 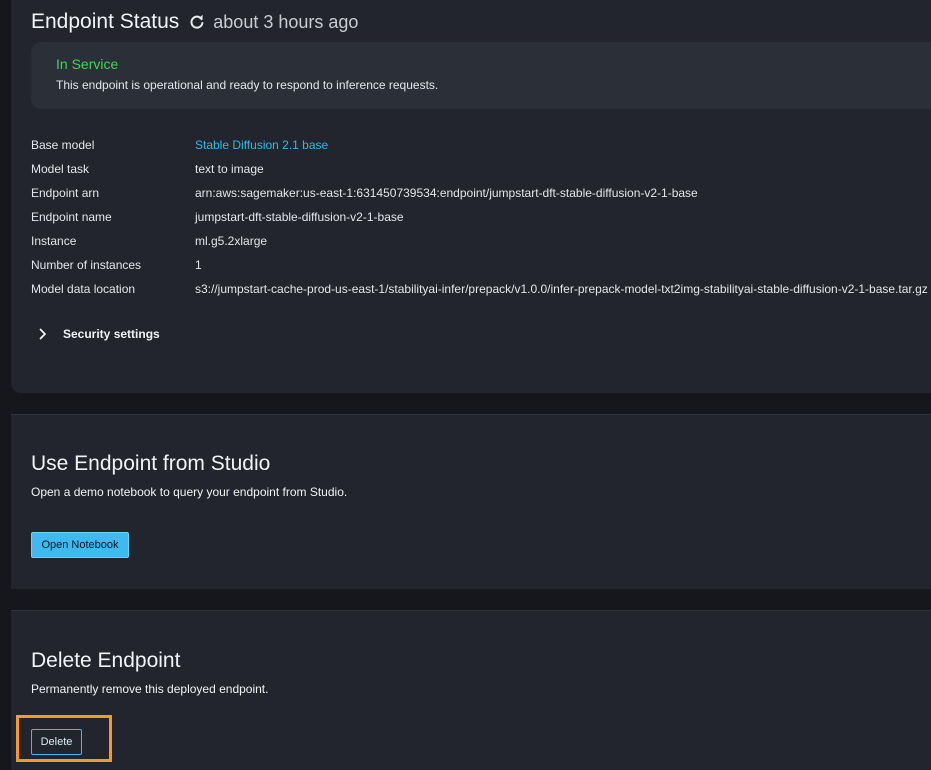 I want to click on refresh-icon, so click(x=197, y=22).